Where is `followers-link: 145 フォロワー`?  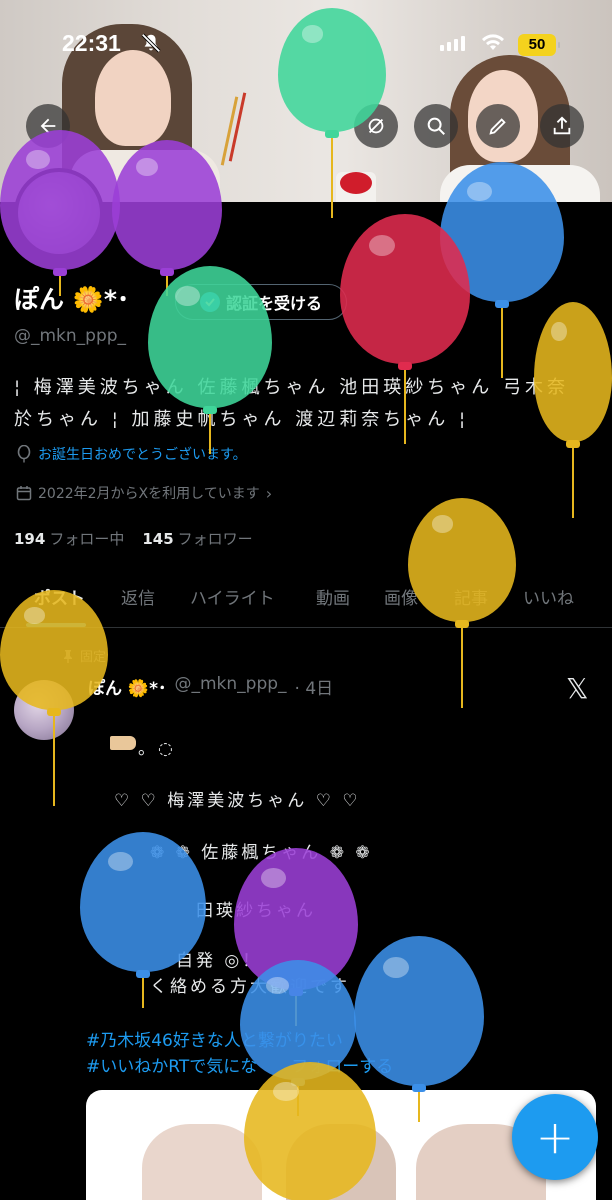
followers-link: 145 フォロワー is located at coordinates (197, 538).